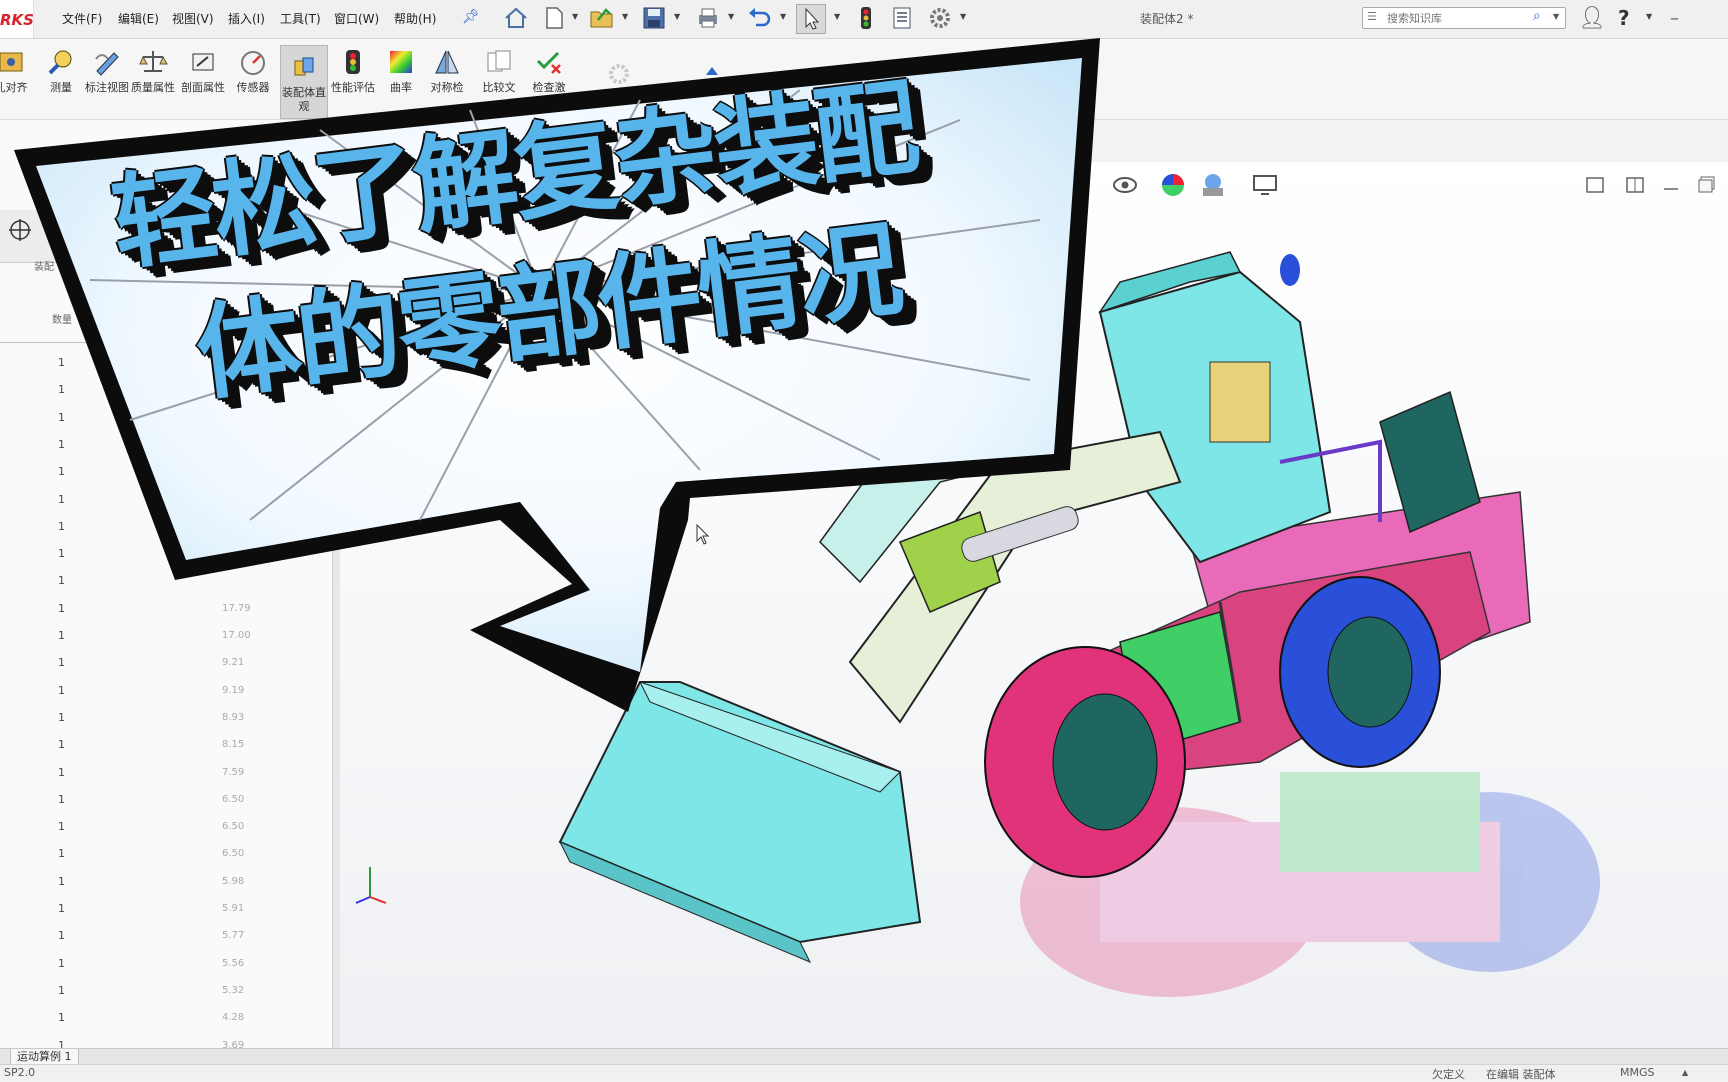 The height and width of the screenshot is (1082, 1728). What do you see at coordinates (554, 18) in the screenshot?
I see `new-document-icon` at bounding box center [554, 18].